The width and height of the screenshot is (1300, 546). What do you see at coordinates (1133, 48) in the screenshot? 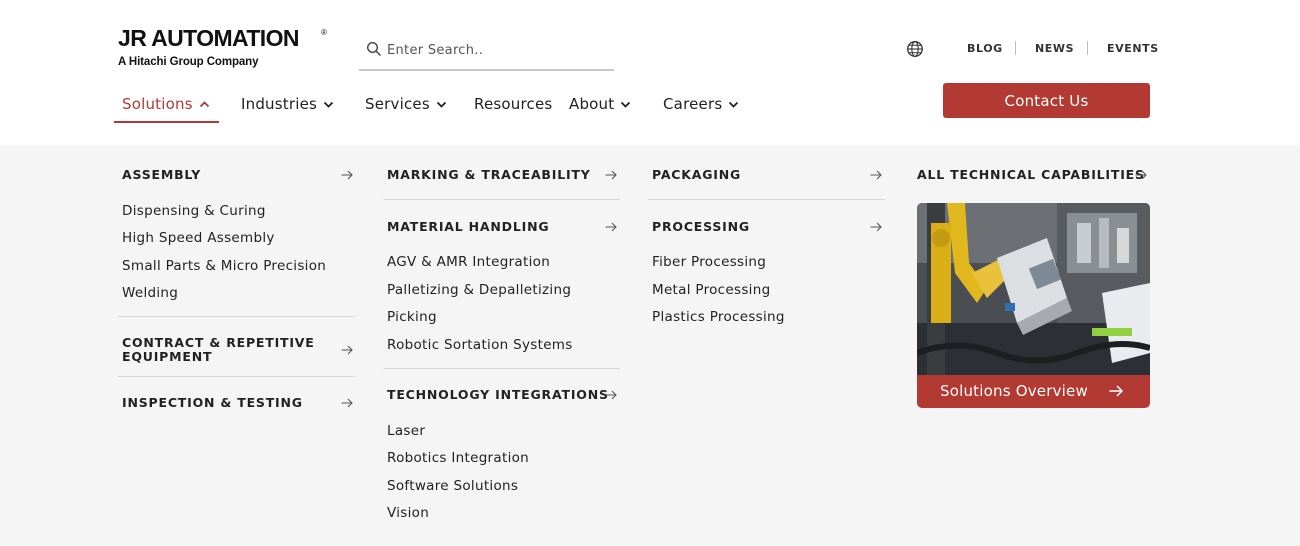
I see `events-link: EVENTS` at bounding box center [1133, 48].